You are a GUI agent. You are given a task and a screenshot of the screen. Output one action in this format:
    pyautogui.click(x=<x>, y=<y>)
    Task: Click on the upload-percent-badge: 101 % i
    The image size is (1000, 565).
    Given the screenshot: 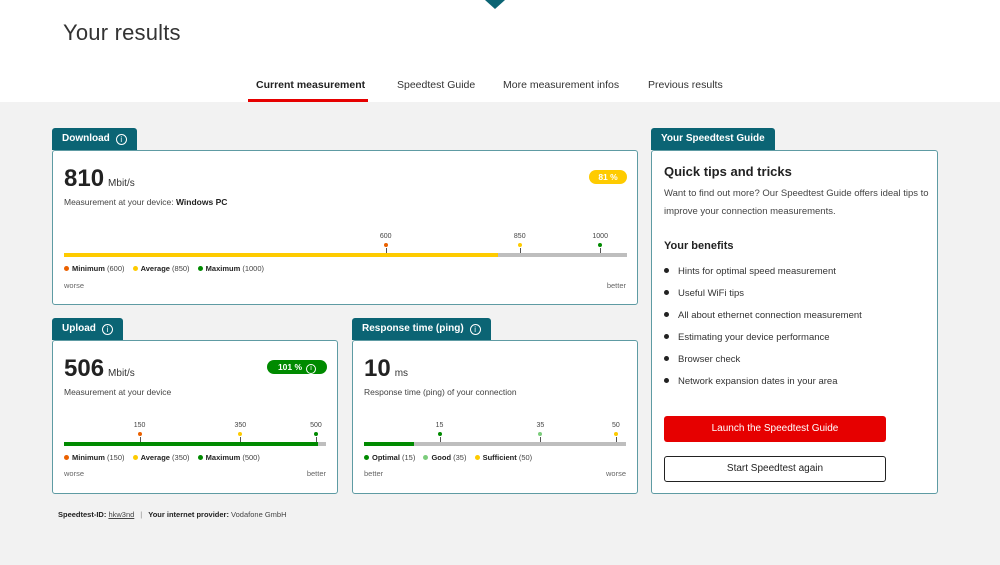 What is the action you would take?
    pyautogui.click(x=297, y=367)
    